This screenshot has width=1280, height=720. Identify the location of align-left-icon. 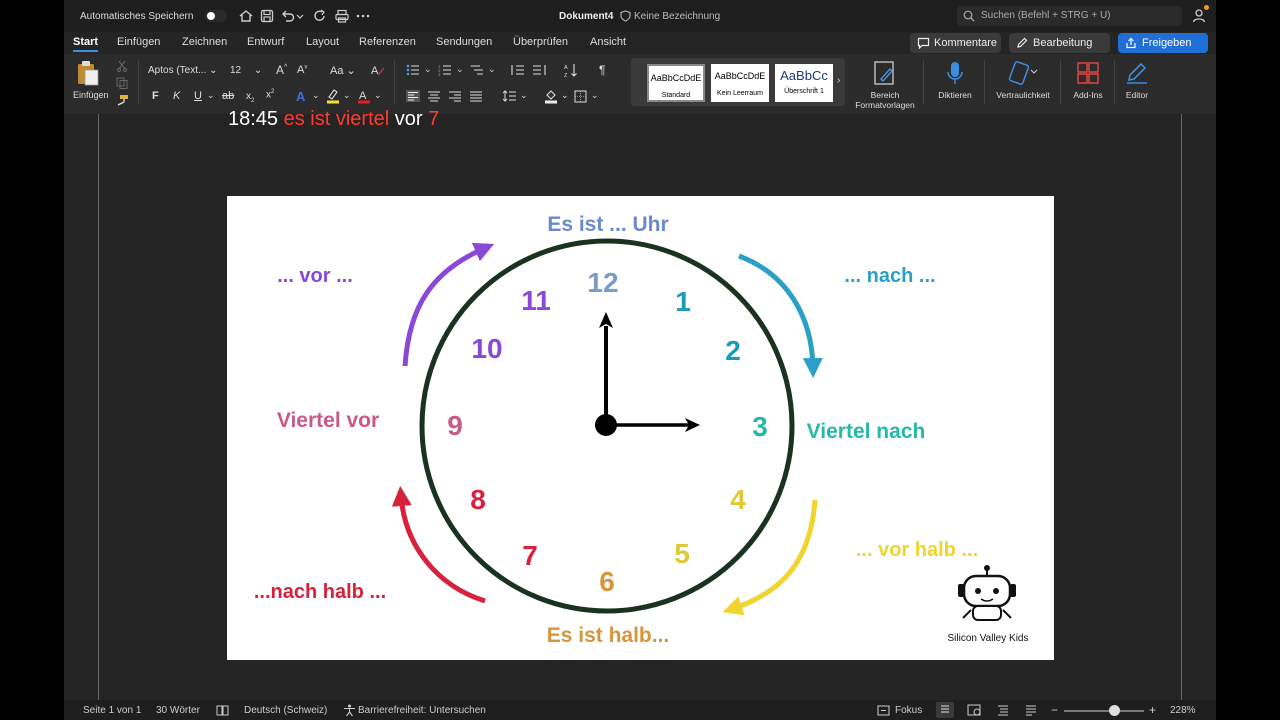
(413, 96).